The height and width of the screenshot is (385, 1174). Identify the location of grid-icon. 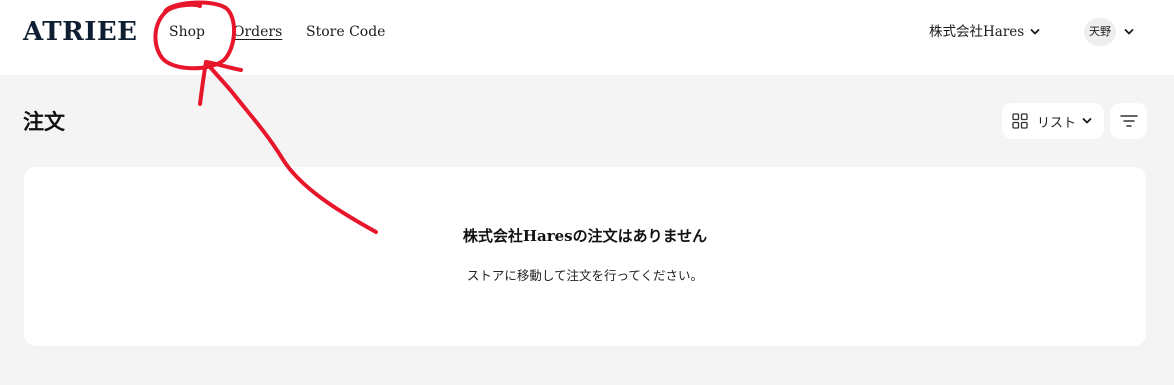
(1020, 121).